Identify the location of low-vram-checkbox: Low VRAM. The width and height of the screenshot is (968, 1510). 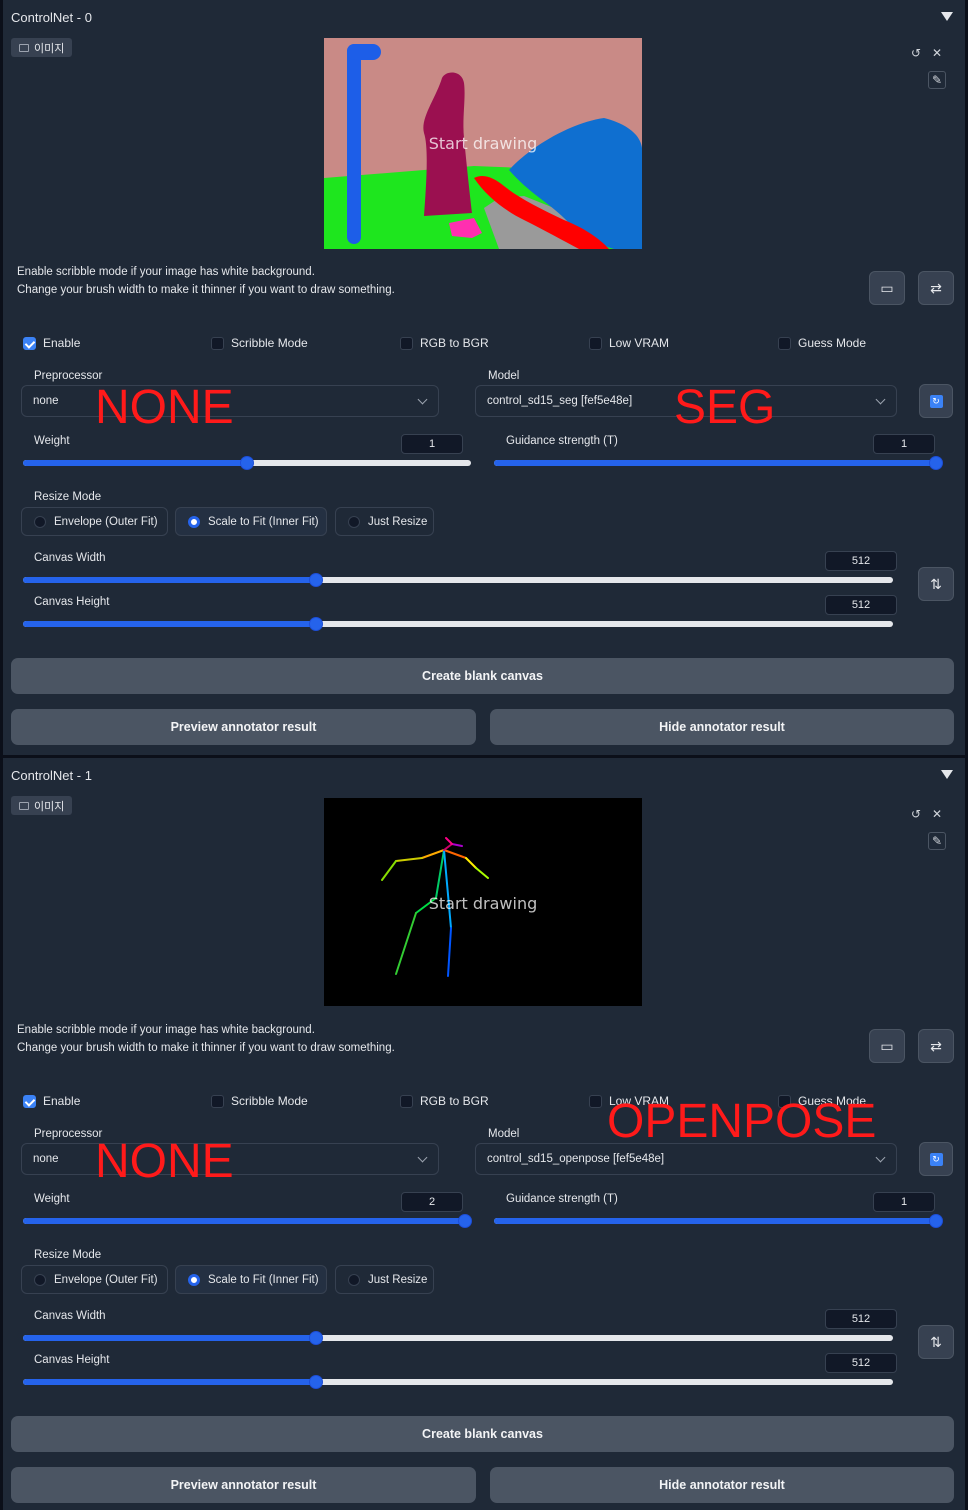
(629, 343).